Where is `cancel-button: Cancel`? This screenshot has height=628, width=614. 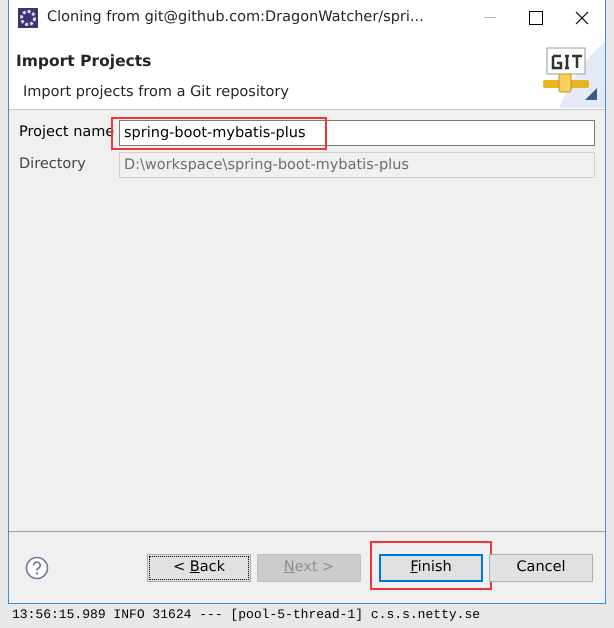 cancel-button: Cancel is located at coordinates (541, 568).